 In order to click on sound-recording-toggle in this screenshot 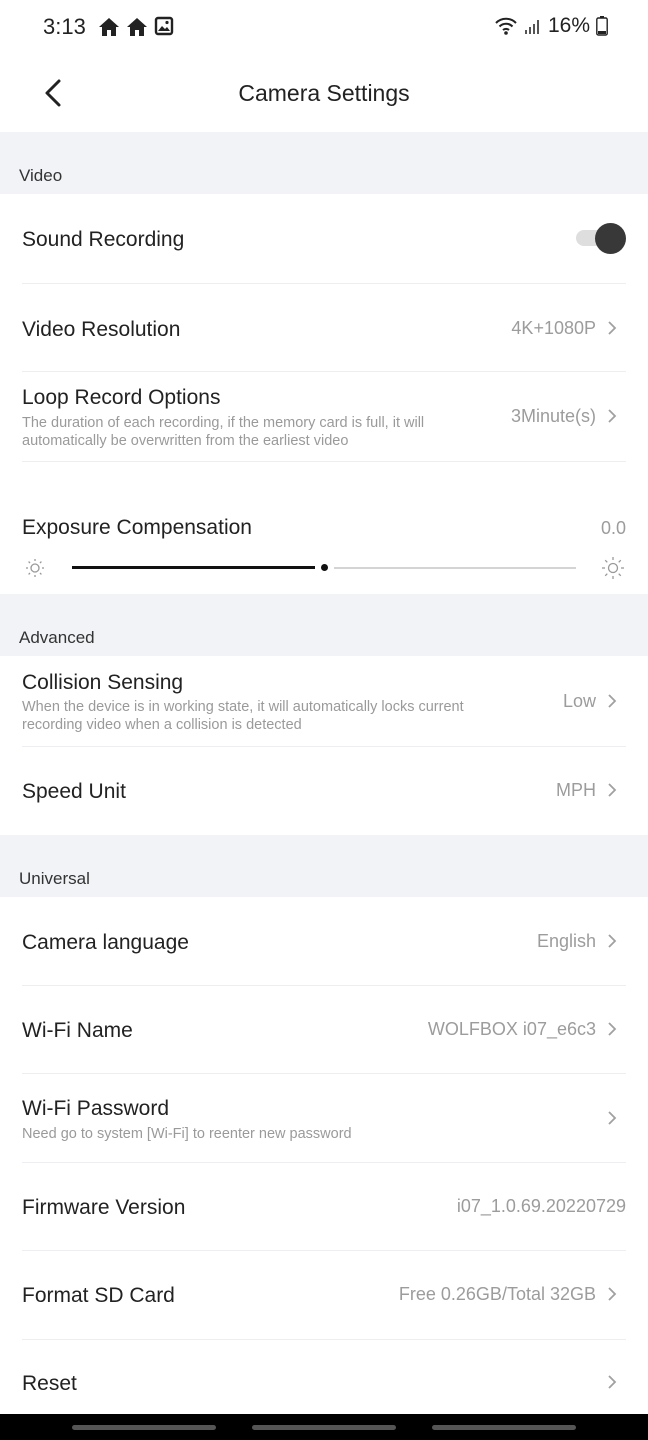, I will do `click(601, 239)`.